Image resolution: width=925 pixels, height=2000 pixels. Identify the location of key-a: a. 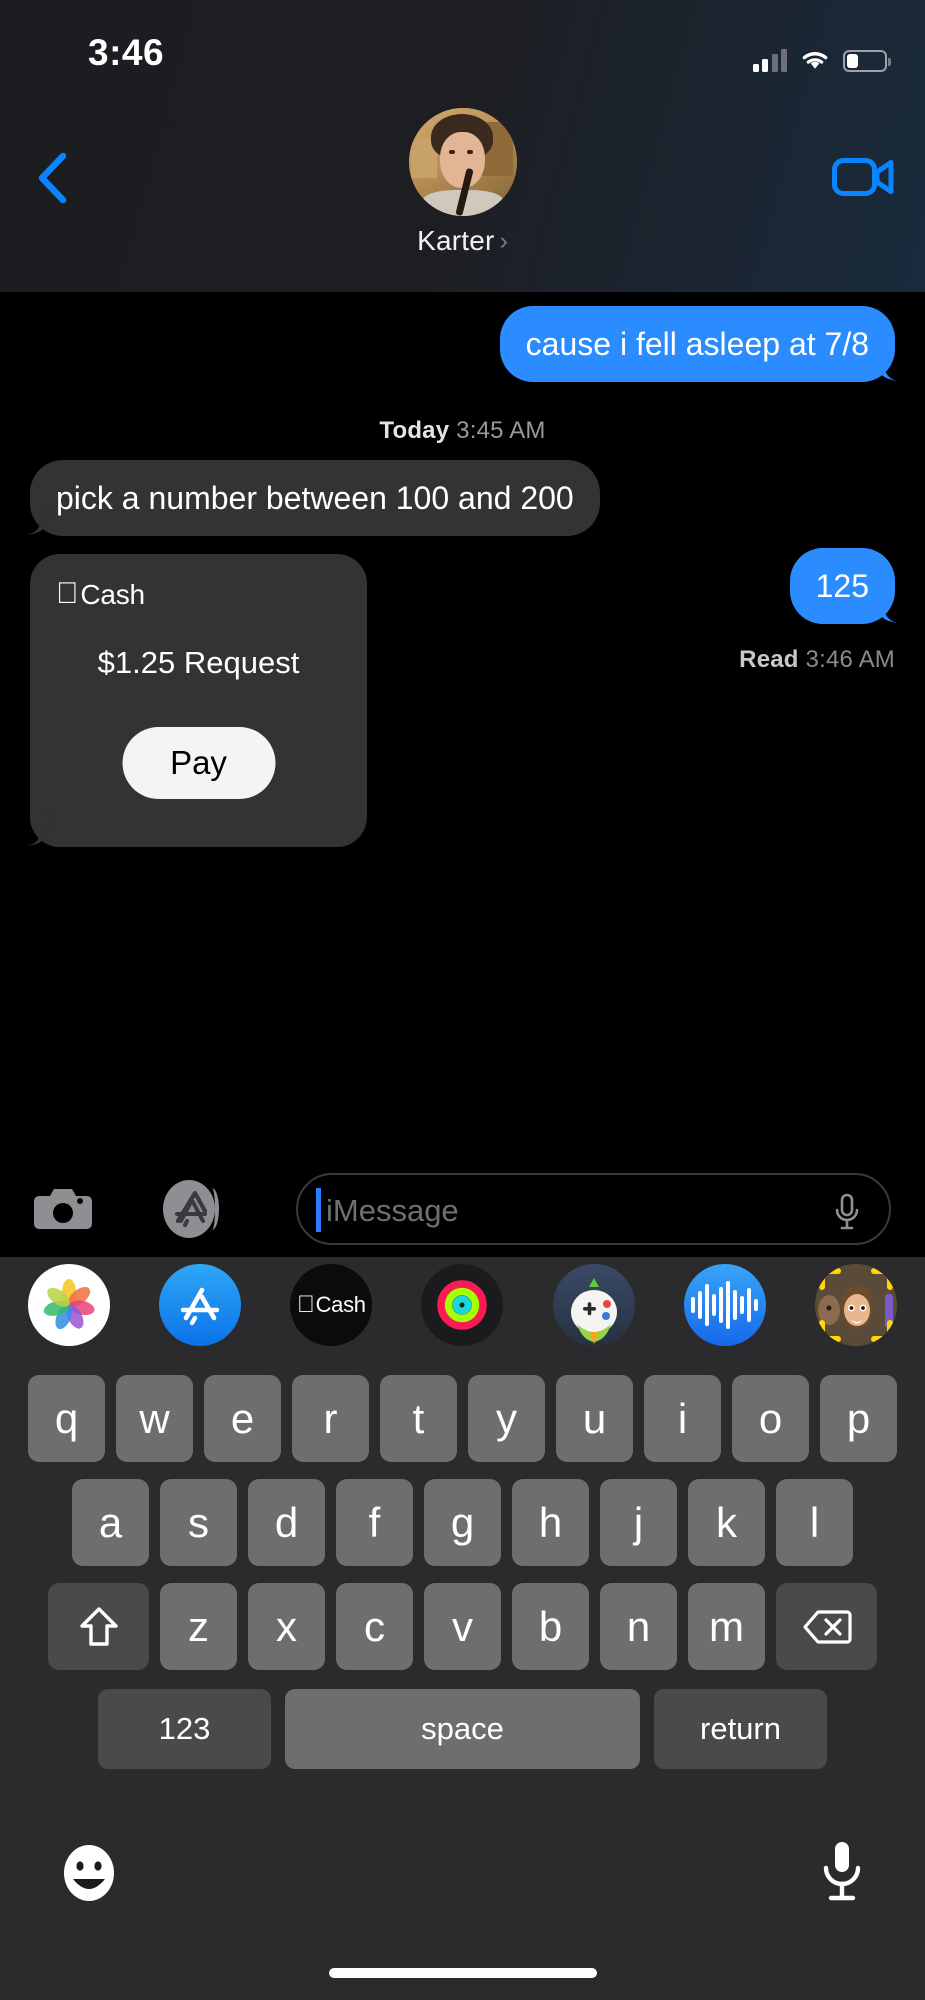
(110, 1522).